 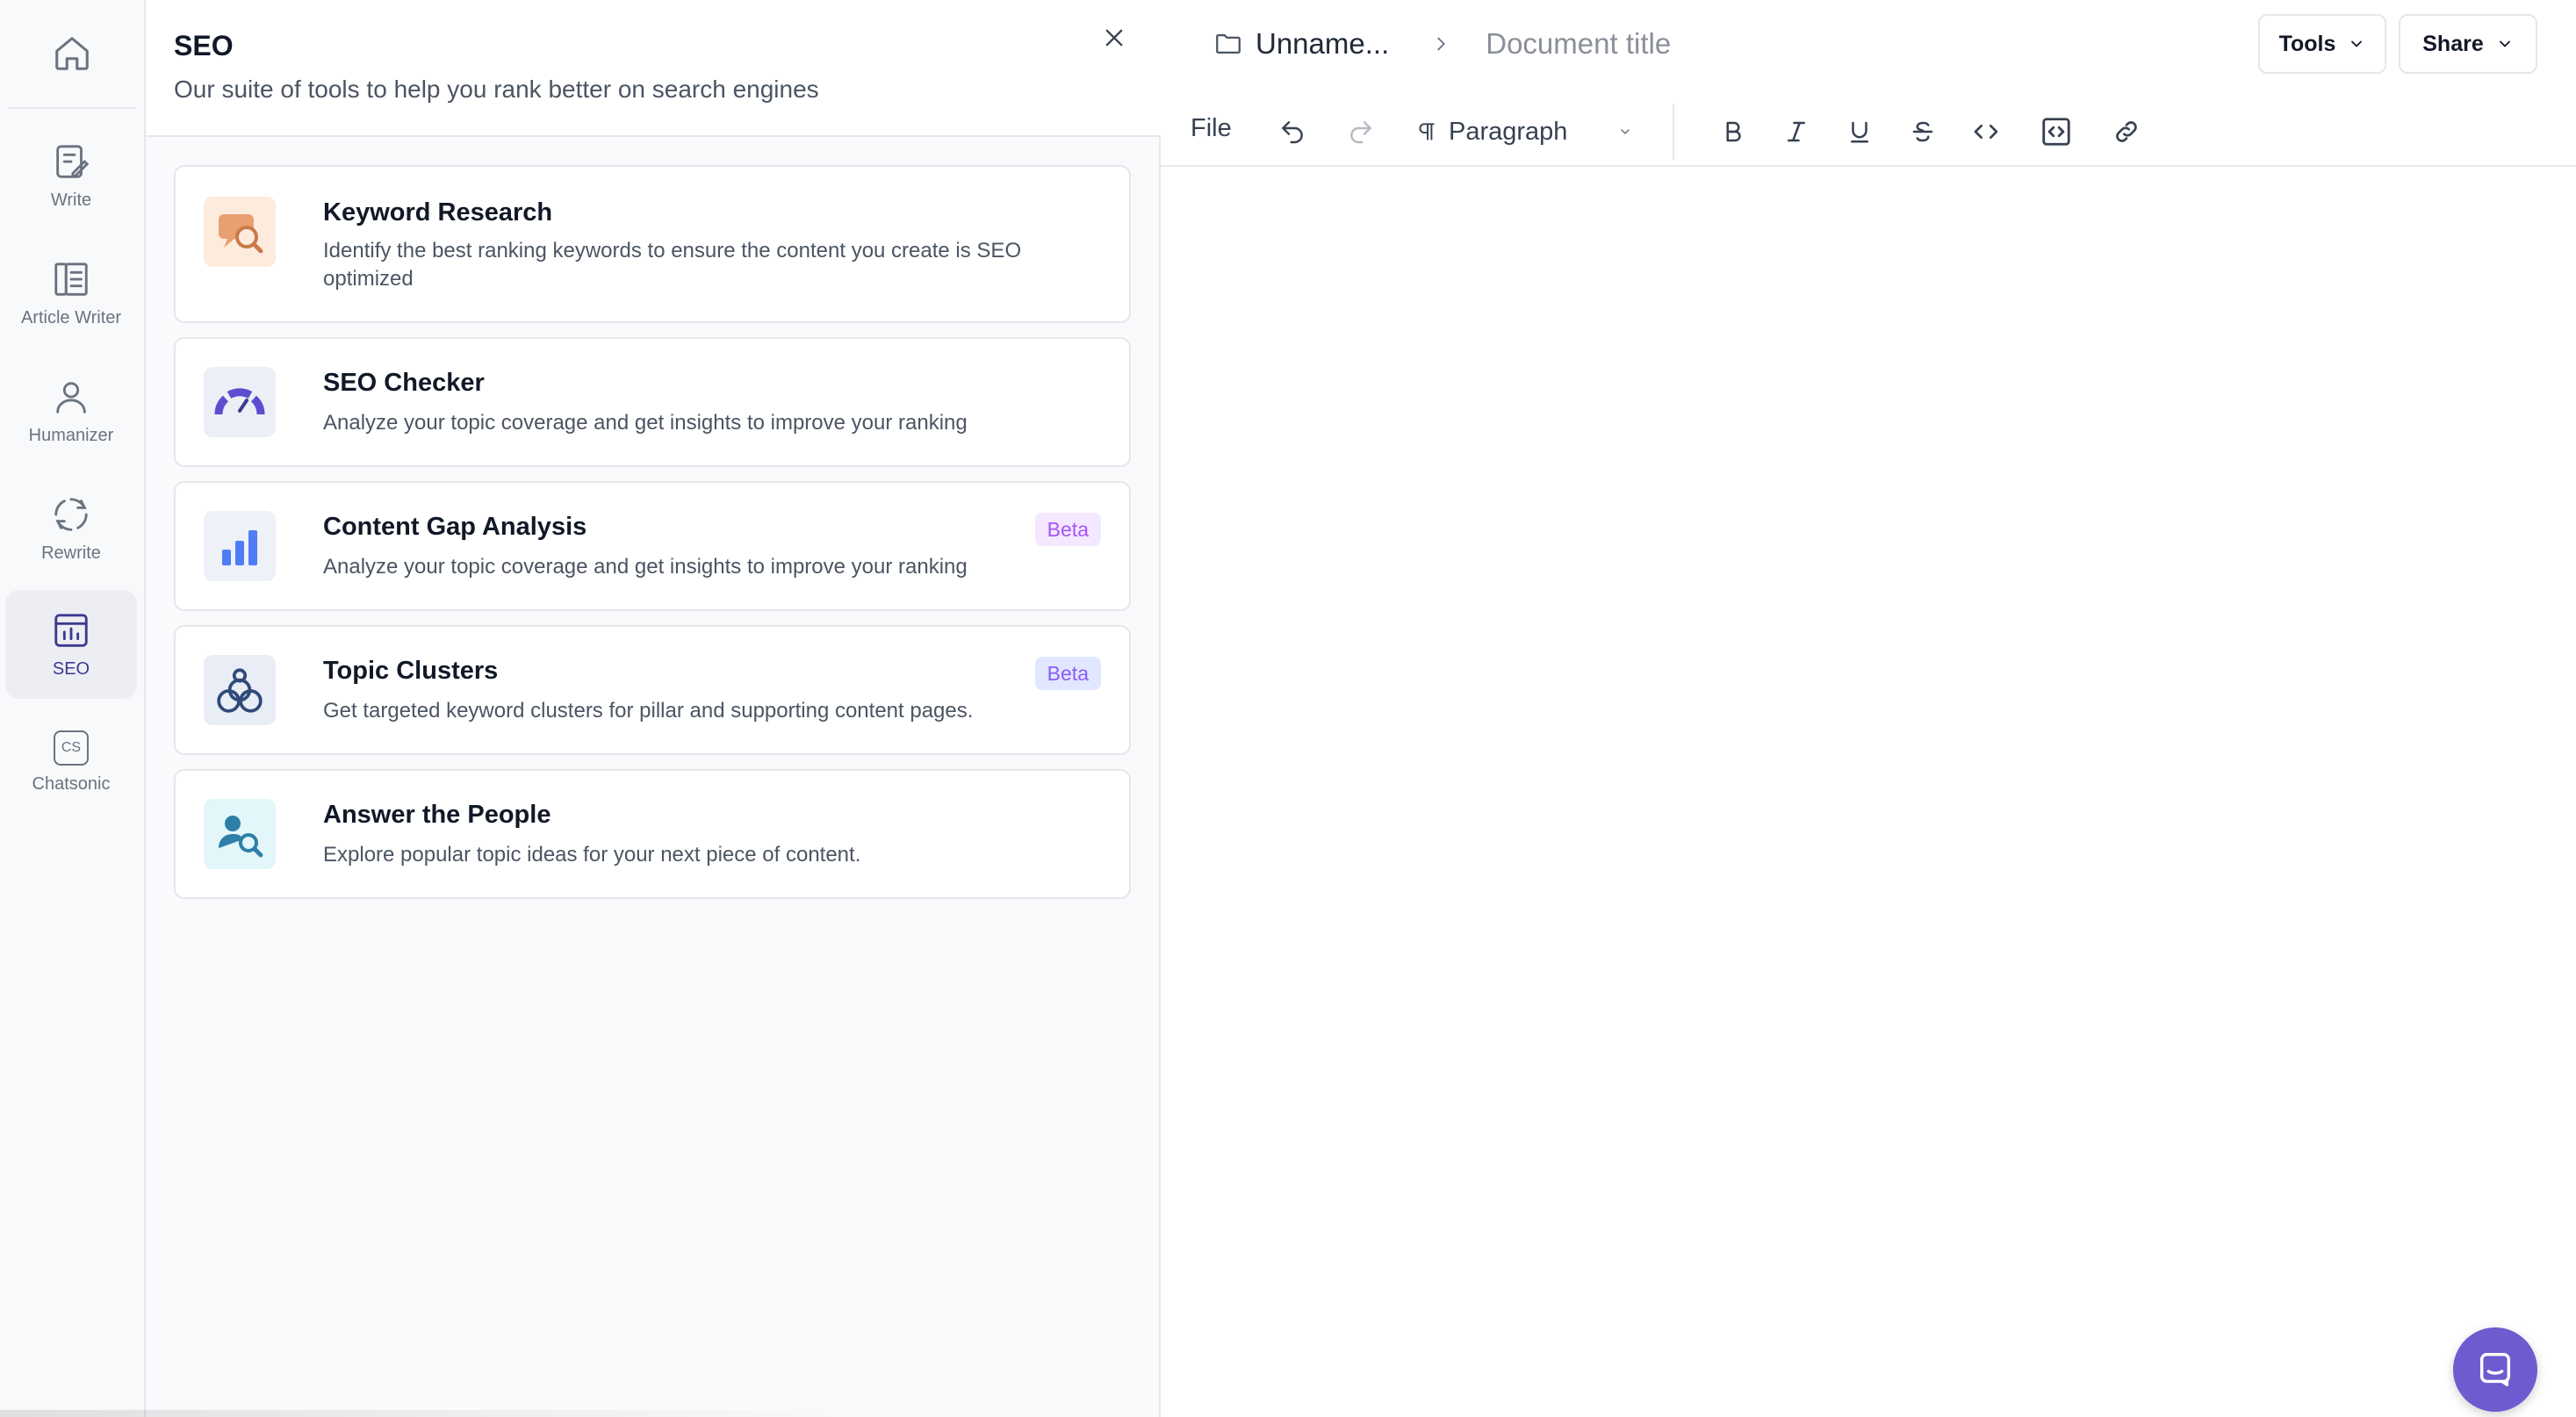 I want to click on card-title: Keyword Research, so click(x=438, y=212).